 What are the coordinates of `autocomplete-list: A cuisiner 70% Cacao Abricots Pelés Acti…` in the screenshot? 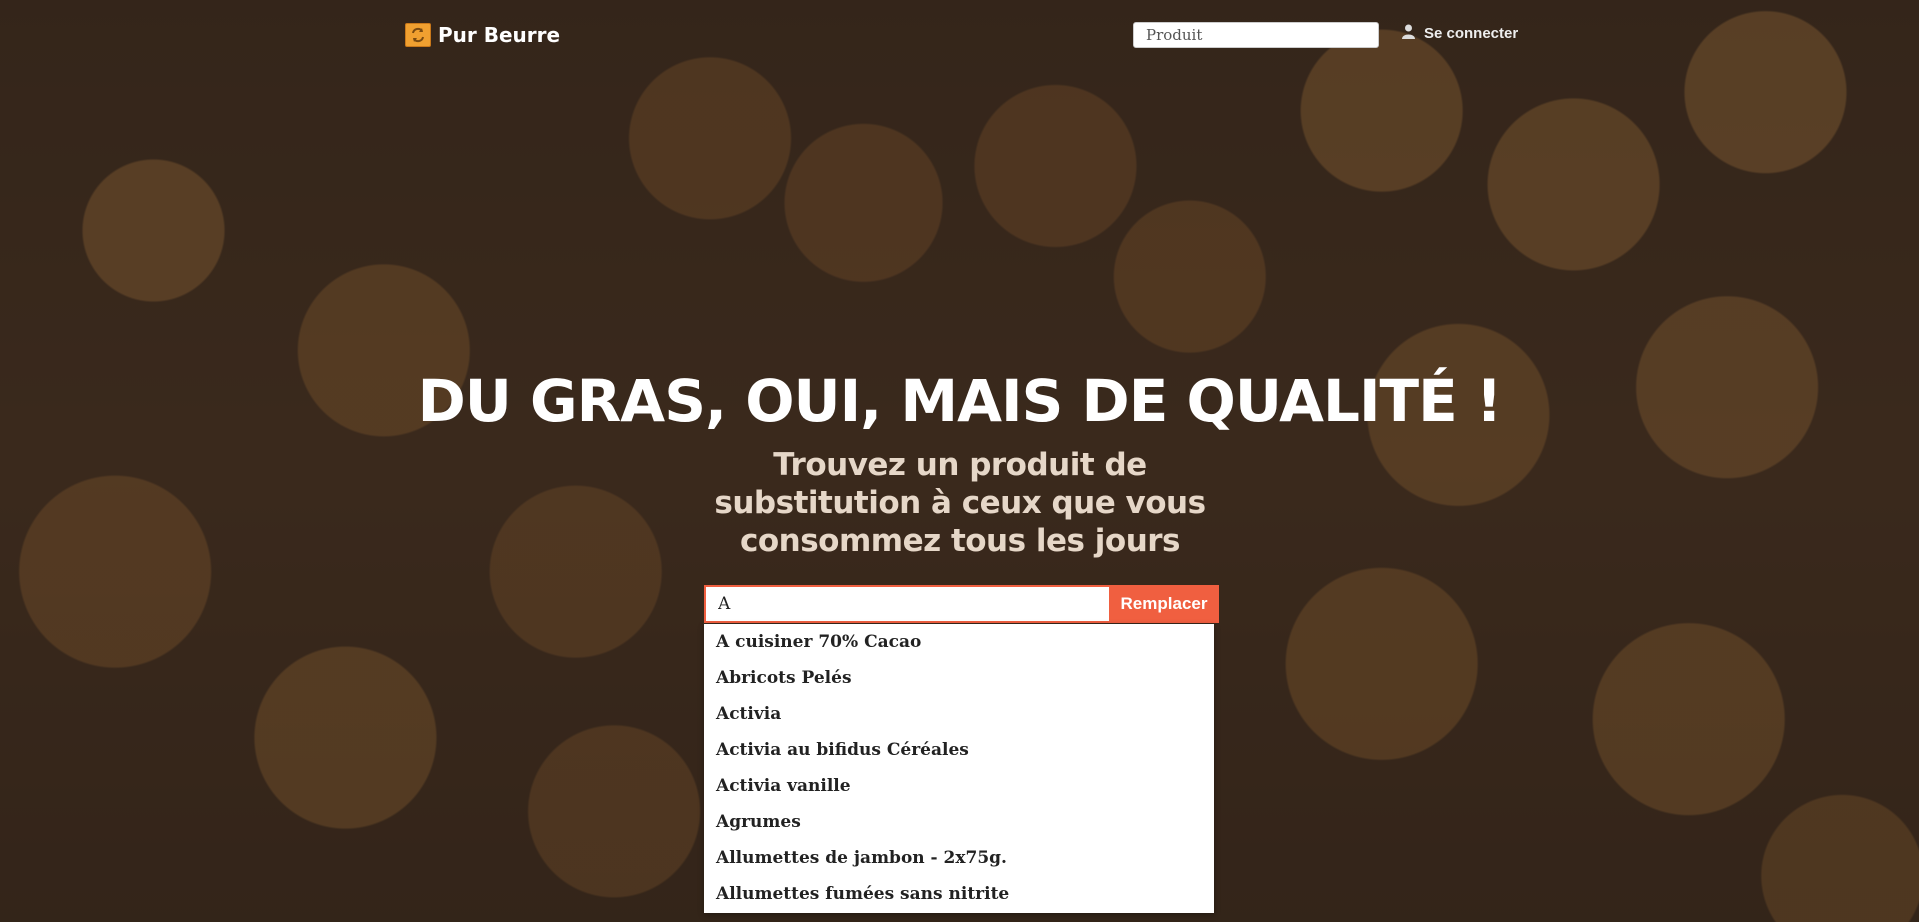 It's located at (959, 768).